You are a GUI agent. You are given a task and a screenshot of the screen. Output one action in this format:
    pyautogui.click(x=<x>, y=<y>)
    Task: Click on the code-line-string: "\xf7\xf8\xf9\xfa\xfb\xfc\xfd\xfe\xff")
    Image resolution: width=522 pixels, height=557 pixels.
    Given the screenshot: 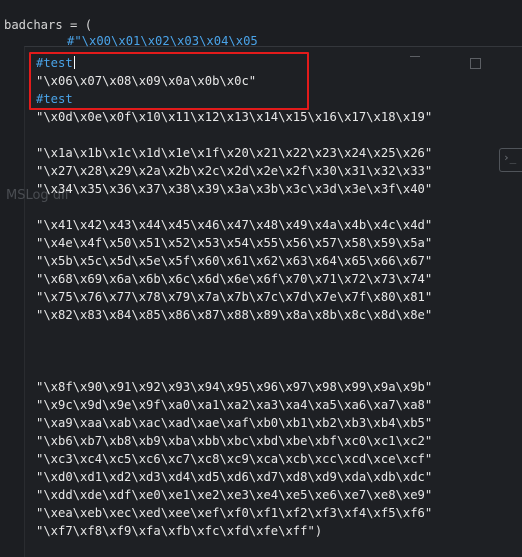 What is the action you would take?
    pyautogui.click(x=179, y=531)
    